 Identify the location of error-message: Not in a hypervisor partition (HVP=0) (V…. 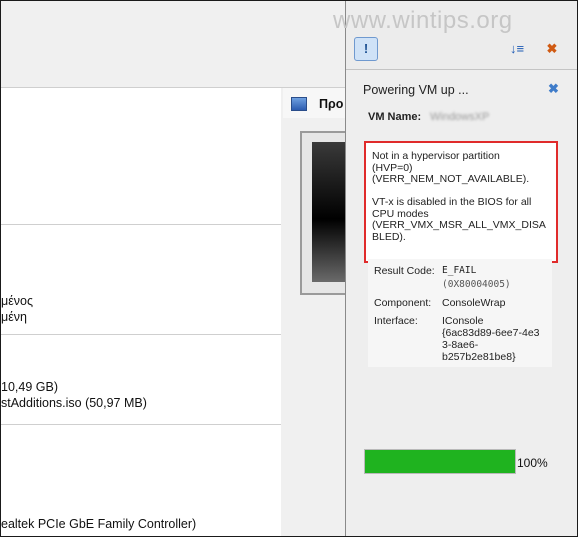
(459, 196).